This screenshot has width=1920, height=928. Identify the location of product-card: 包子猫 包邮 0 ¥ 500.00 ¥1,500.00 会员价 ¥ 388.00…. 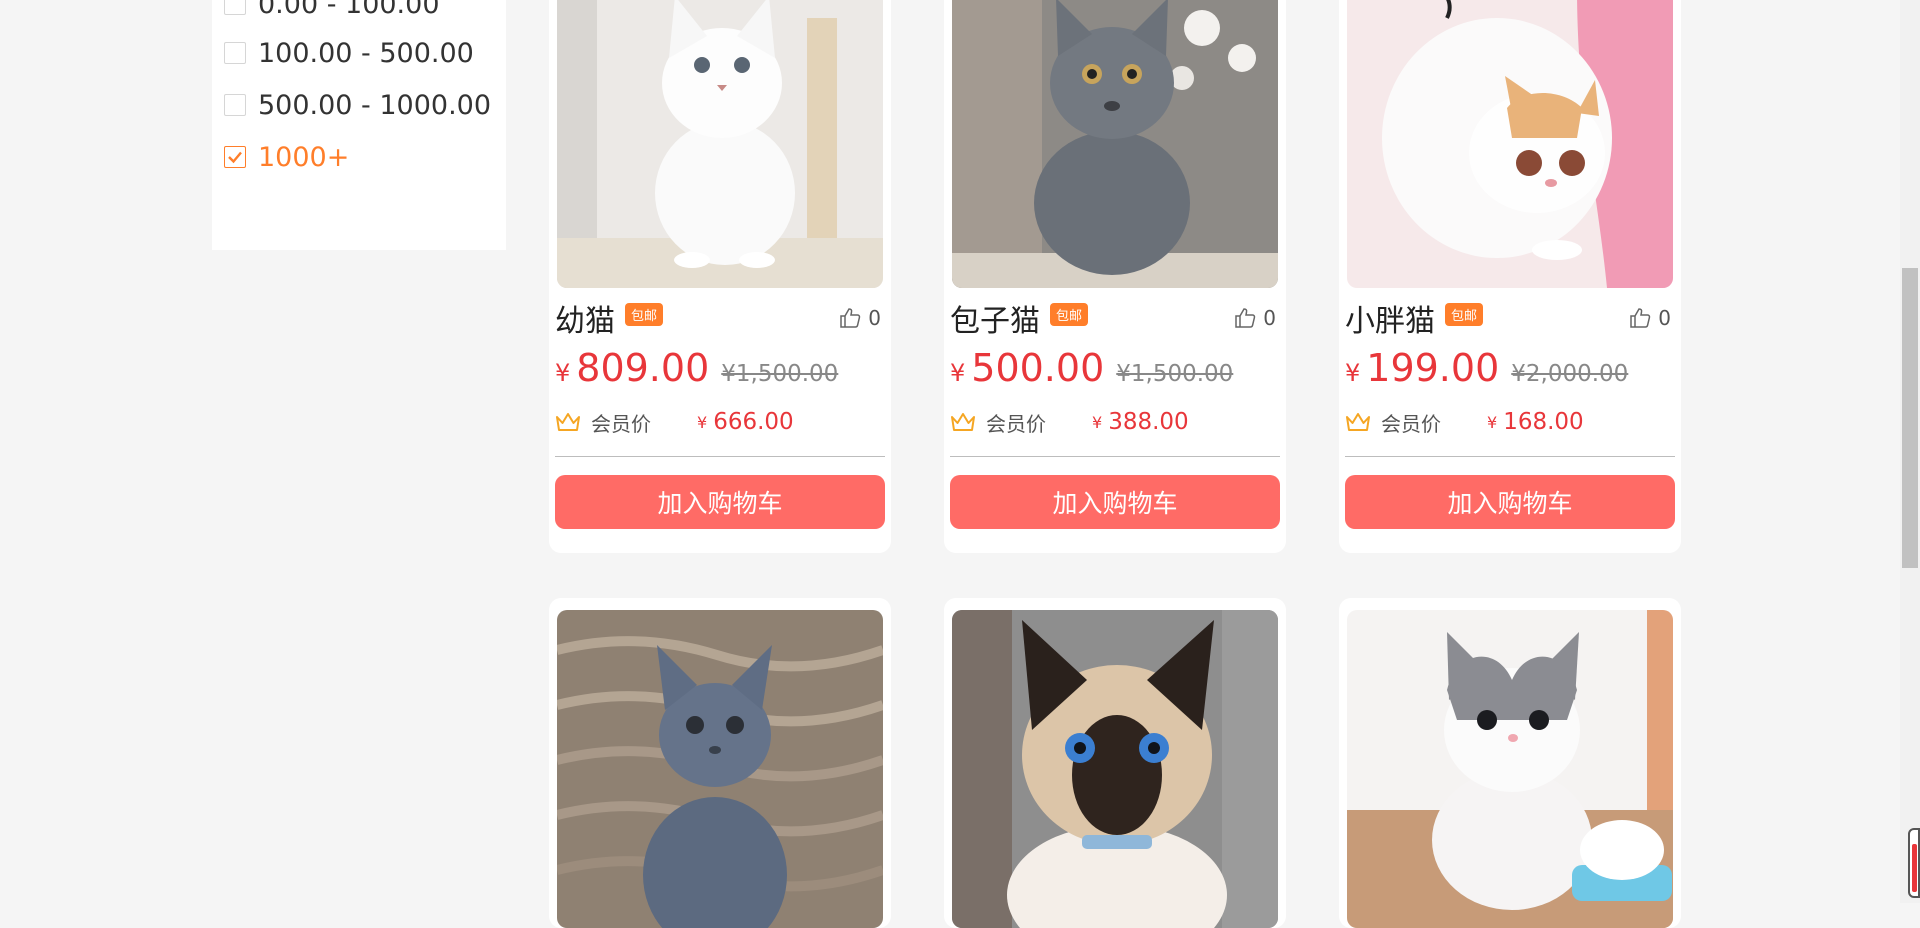
(1115, 276).